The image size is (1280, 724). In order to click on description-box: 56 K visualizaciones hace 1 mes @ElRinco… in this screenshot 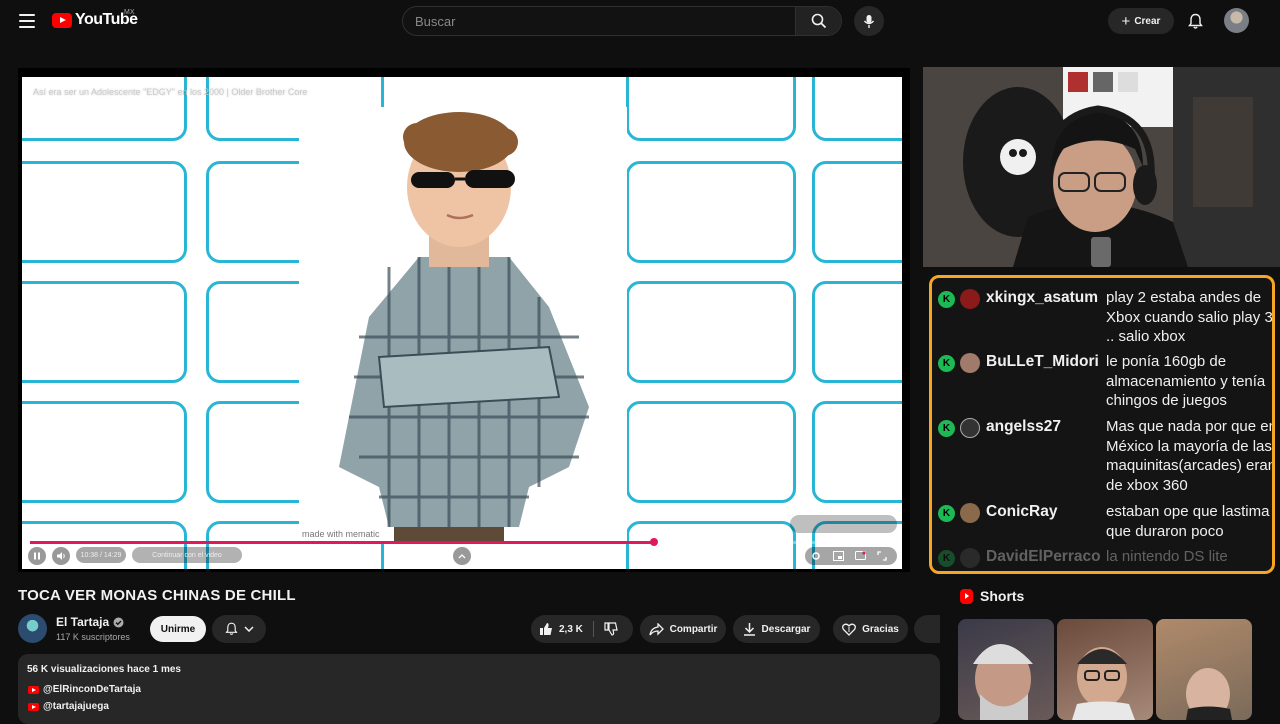, I will do `click(479, 689)`.